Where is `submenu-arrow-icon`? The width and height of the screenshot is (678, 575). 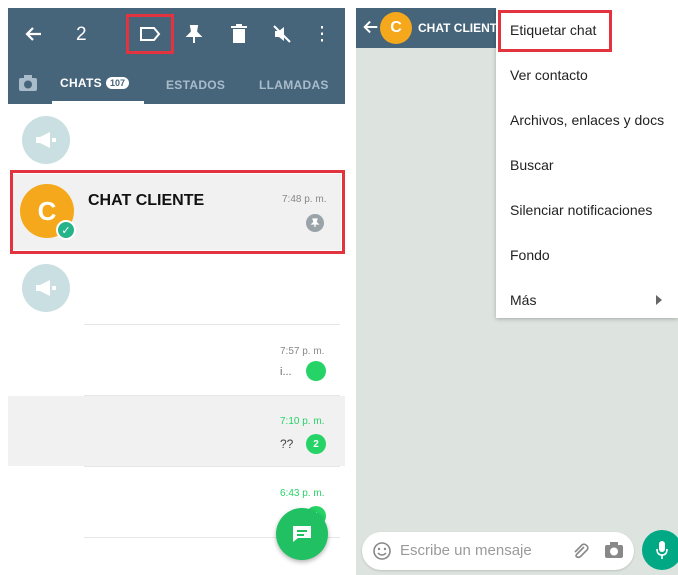 submenu-arrow-icon is located at coordinates (659, 300).